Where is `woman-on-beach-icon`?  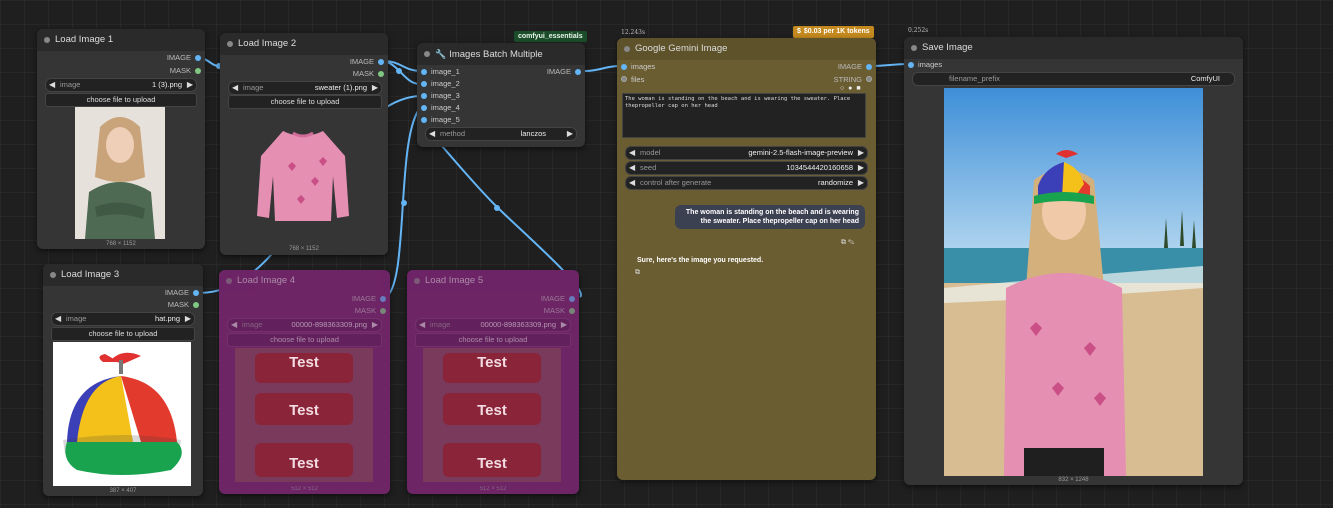 woman-on-beach-icon is located at coordinates (1073, 282).